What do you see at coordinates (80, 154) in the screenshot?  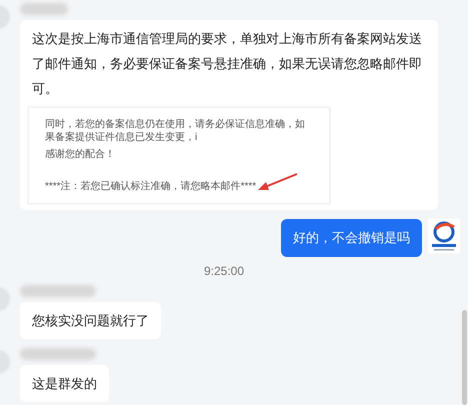 I see `email-line: 感谢您的配合！` at bounding box center [80, 154].